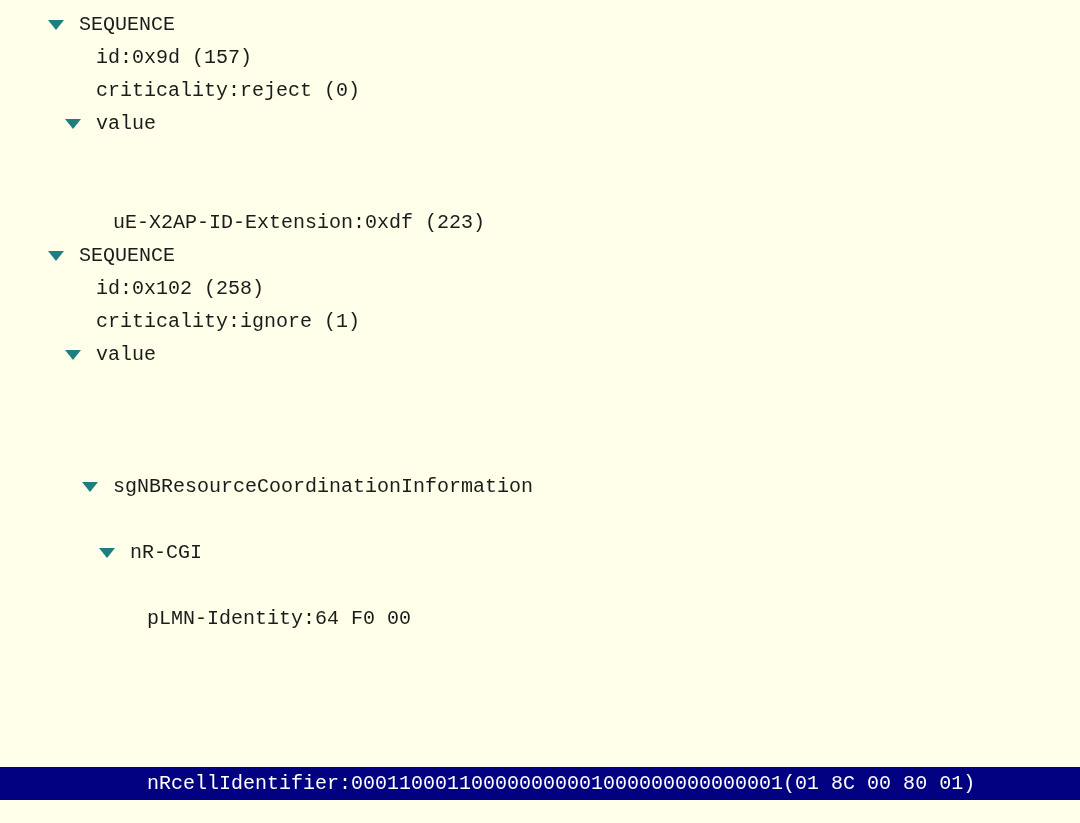 The image size is (1080, 823). What do you see at coordinates (561, 783) in the screenshot?
I see `node-label: nRcellIdentifier:000110001100000000001000000000000001(01 8C 00 80 01)` at bounding box center [561, 783].